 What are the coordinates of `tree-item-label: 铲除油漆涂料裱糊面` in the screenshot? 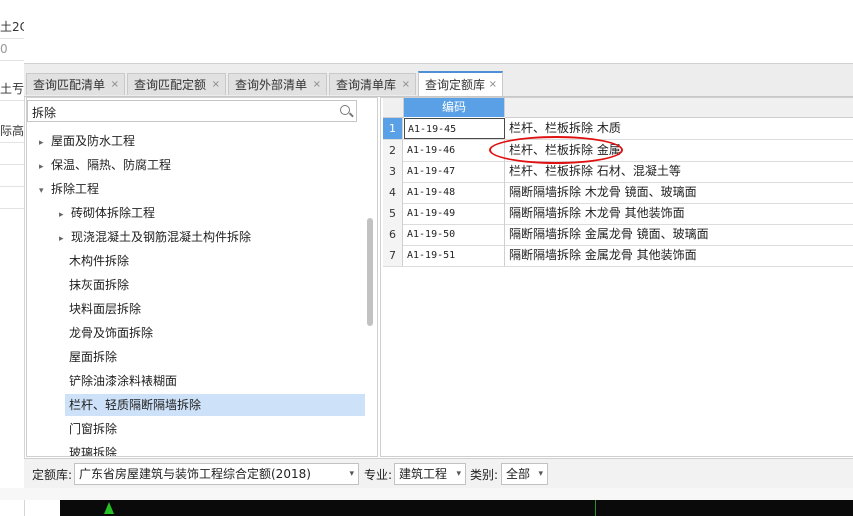 It's located at (123, 381).